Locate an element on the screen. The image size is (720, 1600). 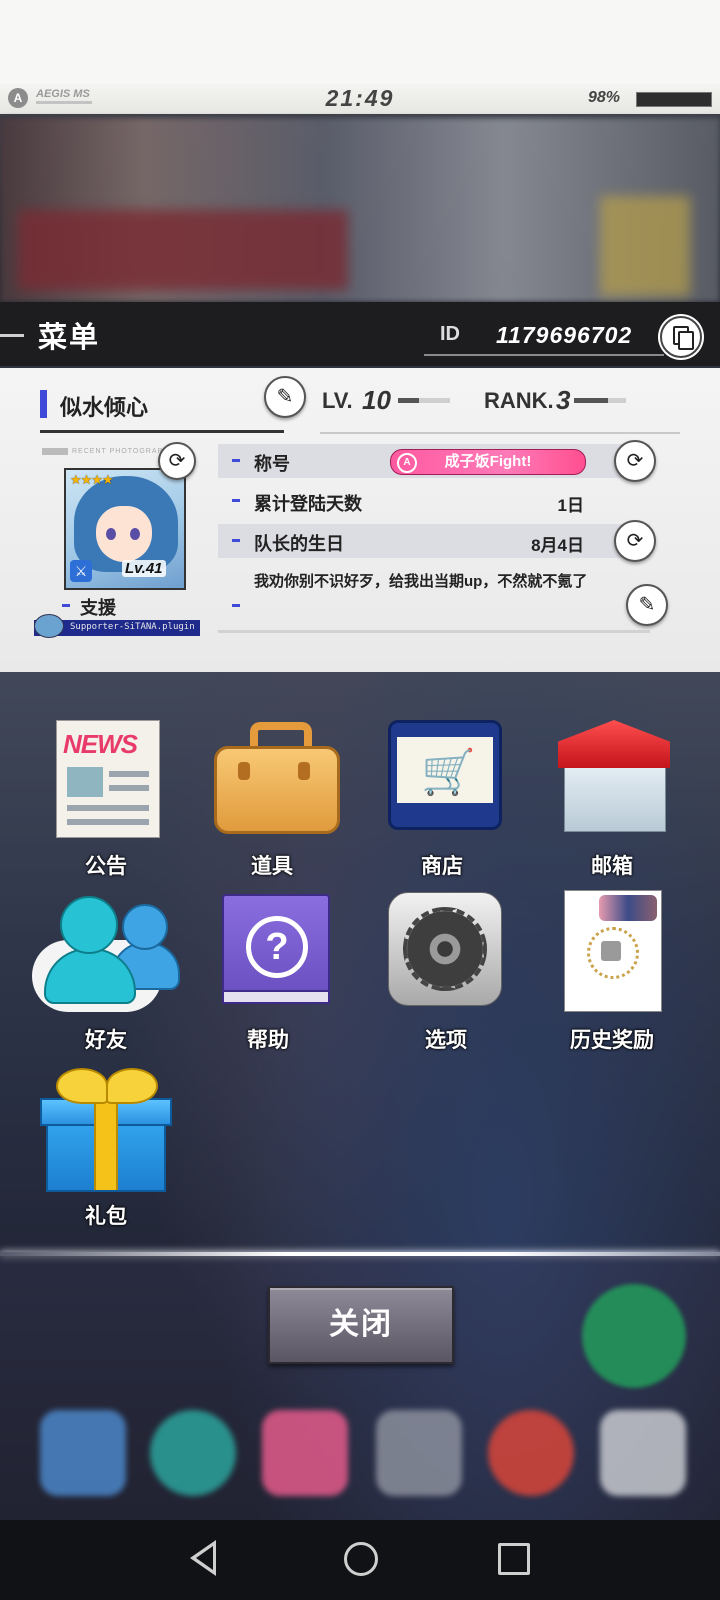
recent-apps-icon is located at coordinates (514, 1559).